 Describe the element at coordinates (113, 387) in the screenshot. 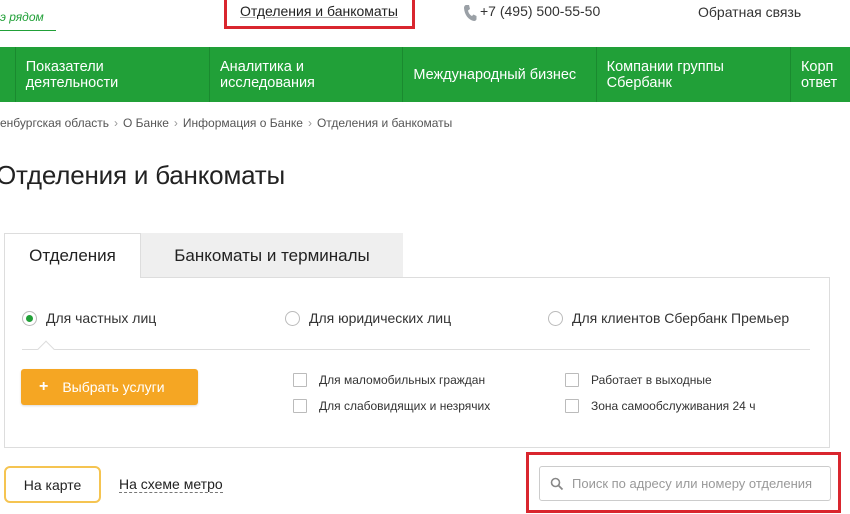

I see `choose-services-label: Выбрать услуги` at that location.